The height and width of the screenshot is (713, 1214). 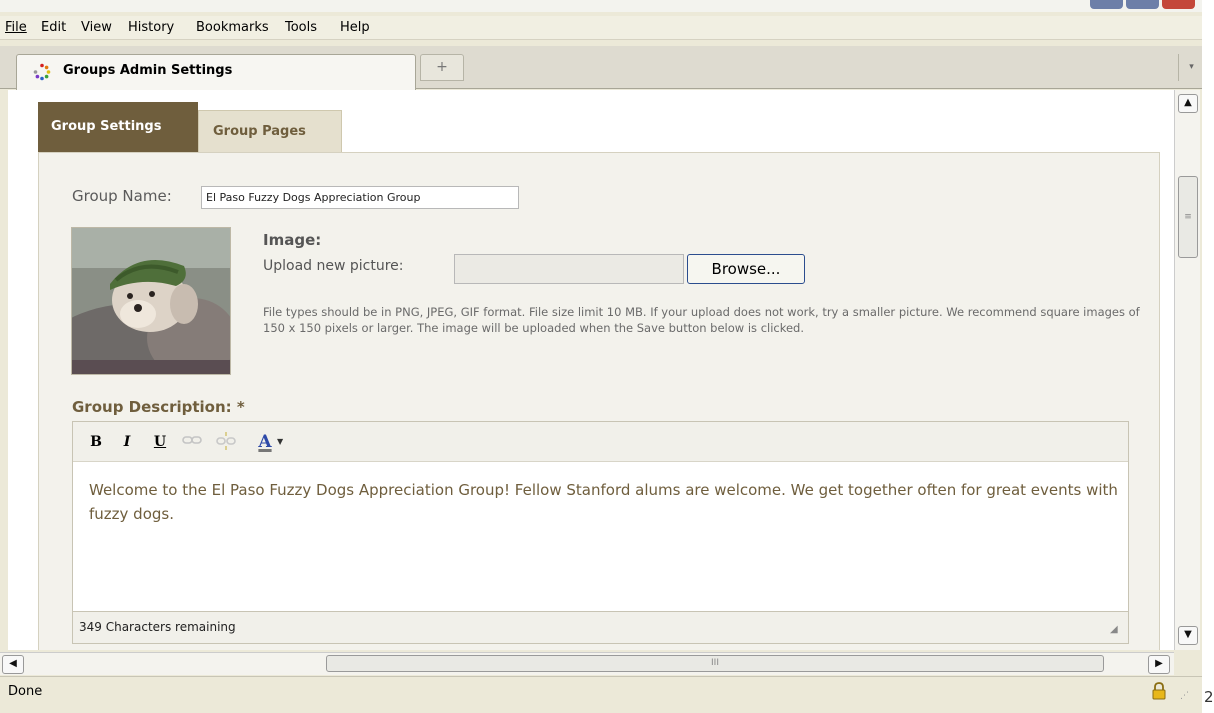 I want to click on group-photo, so click(x=151, y=301).